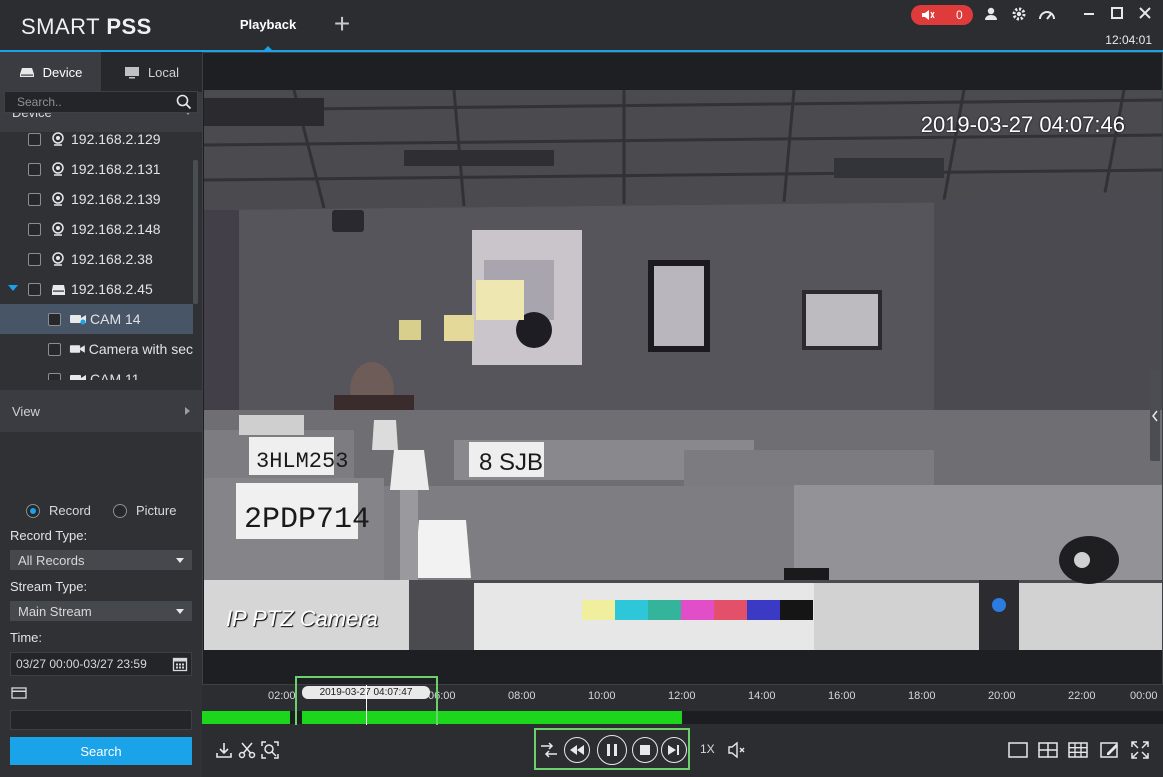 The height and width of the screenshot is (777, 1163). I want to click on performance-gauge-icon, so click(1047, 15).